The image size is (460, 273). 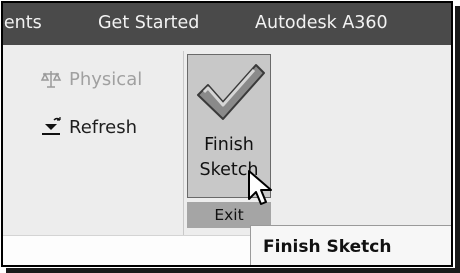 I want to click on tooltip: Finish Sketch, so click(x=350, y=245).